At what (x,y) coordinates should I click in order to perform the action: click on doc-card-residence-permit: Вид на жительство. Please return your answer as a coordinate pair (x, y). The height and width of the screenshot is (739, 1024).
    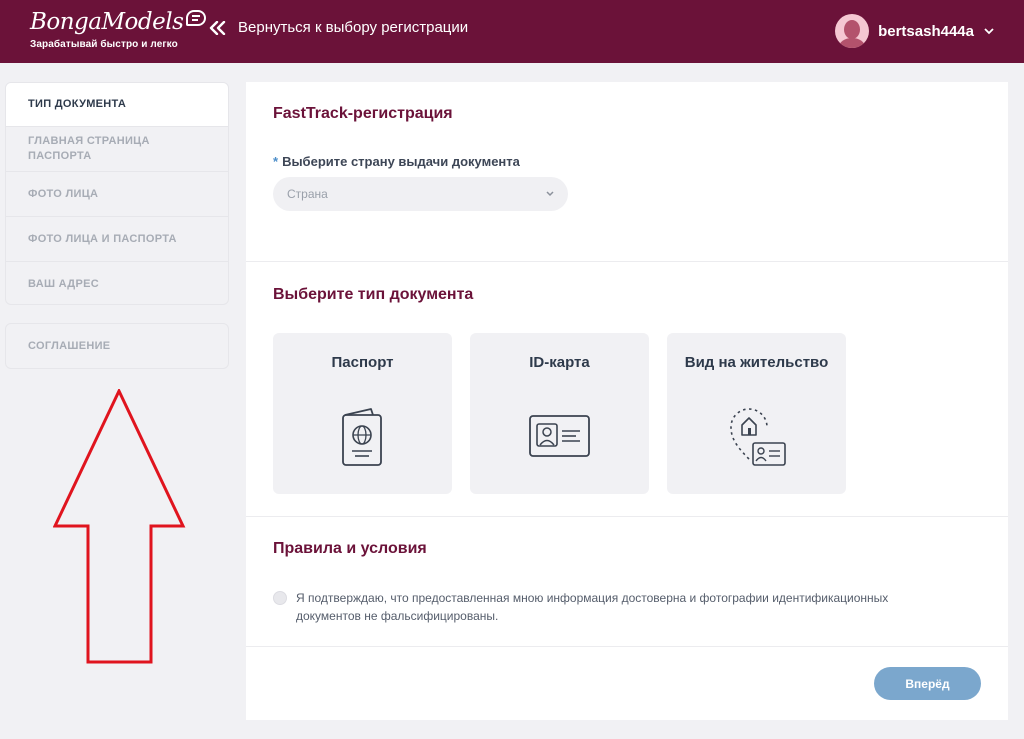
    Looking at the image, I should click on (756, 413).